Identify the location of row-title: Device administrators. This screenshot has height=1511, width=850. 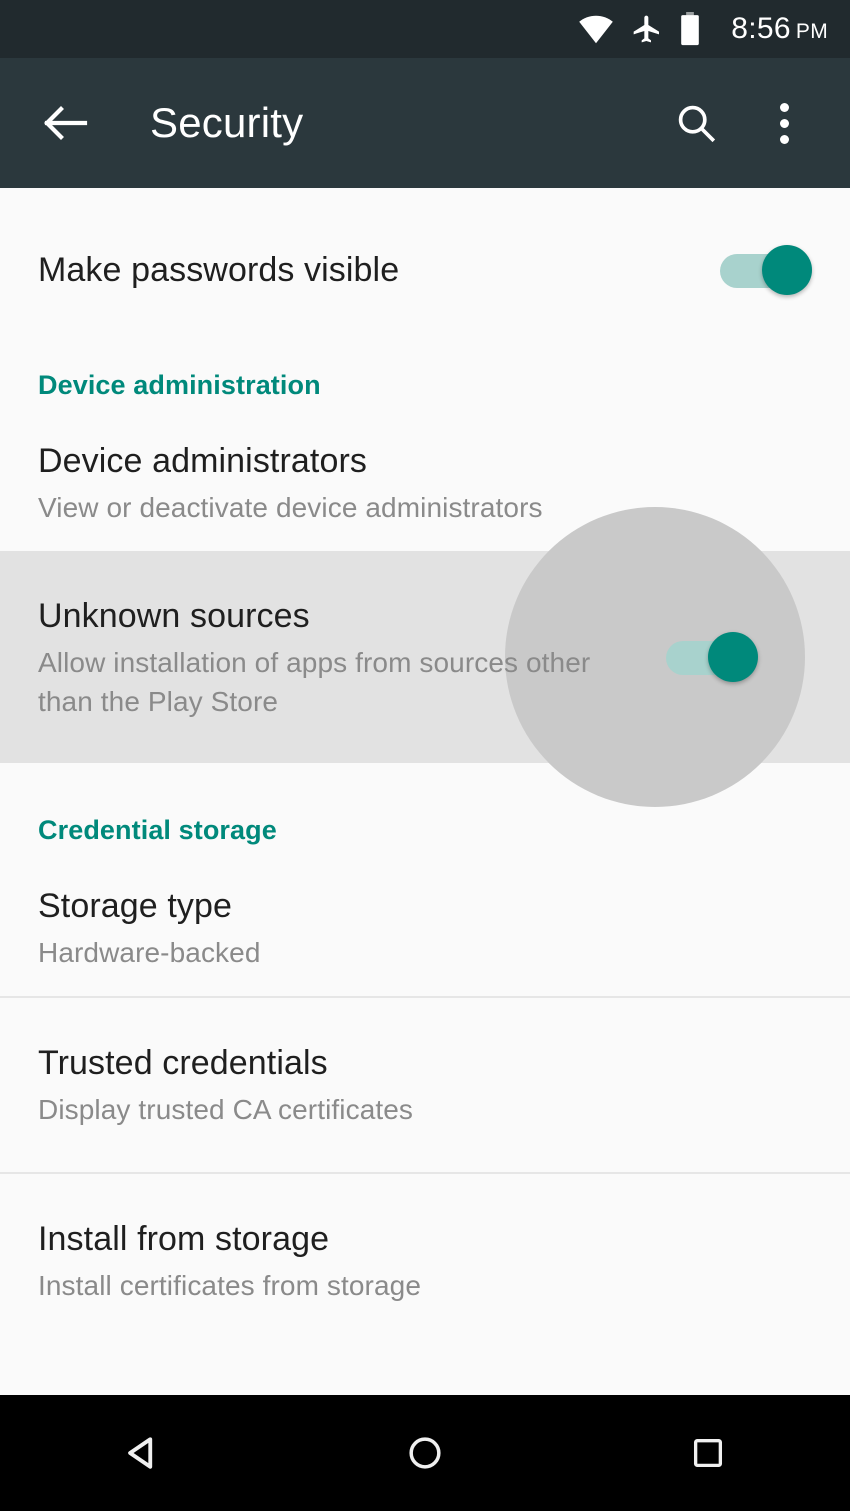
(202, 461).